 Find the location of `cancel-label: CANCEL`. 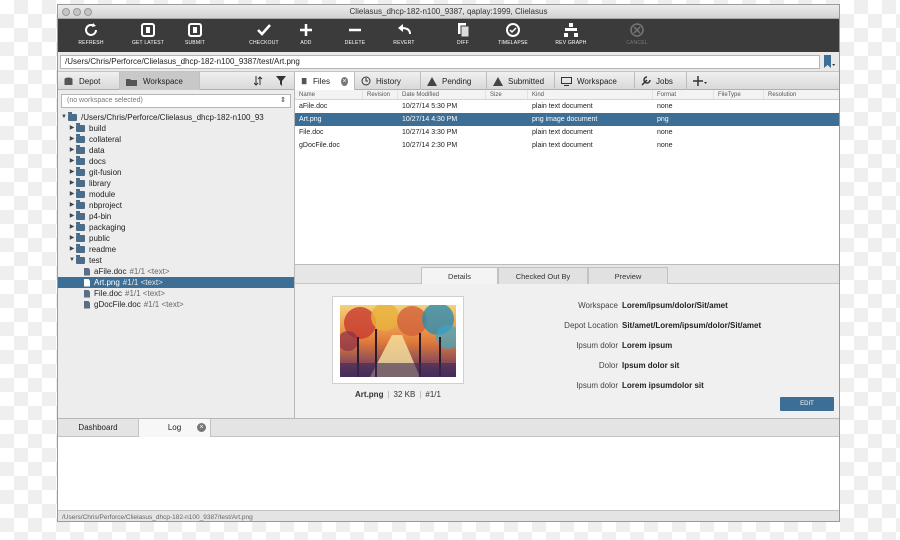

cancel-label: CANCEL is located at coordinates (637, 43).